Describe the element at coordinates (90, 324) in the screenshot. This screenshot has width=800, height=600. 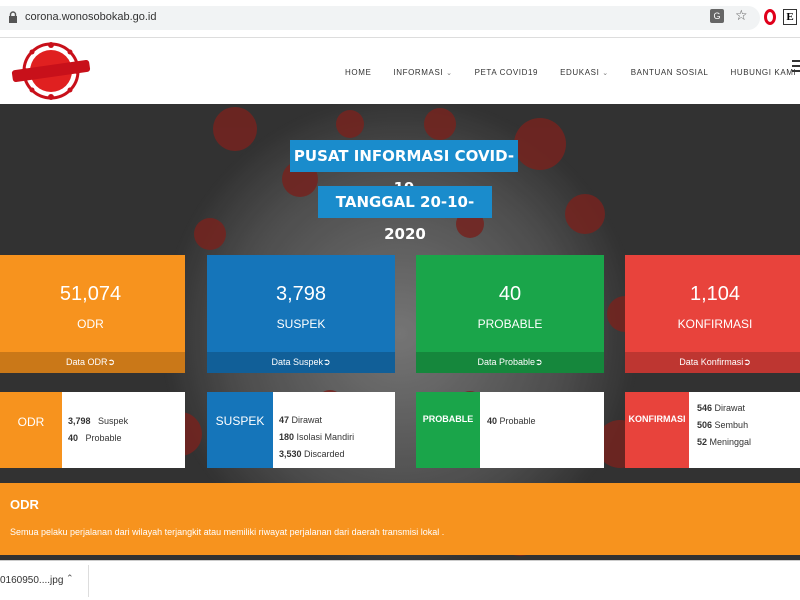
I see `odr-label: ODR` at that location.